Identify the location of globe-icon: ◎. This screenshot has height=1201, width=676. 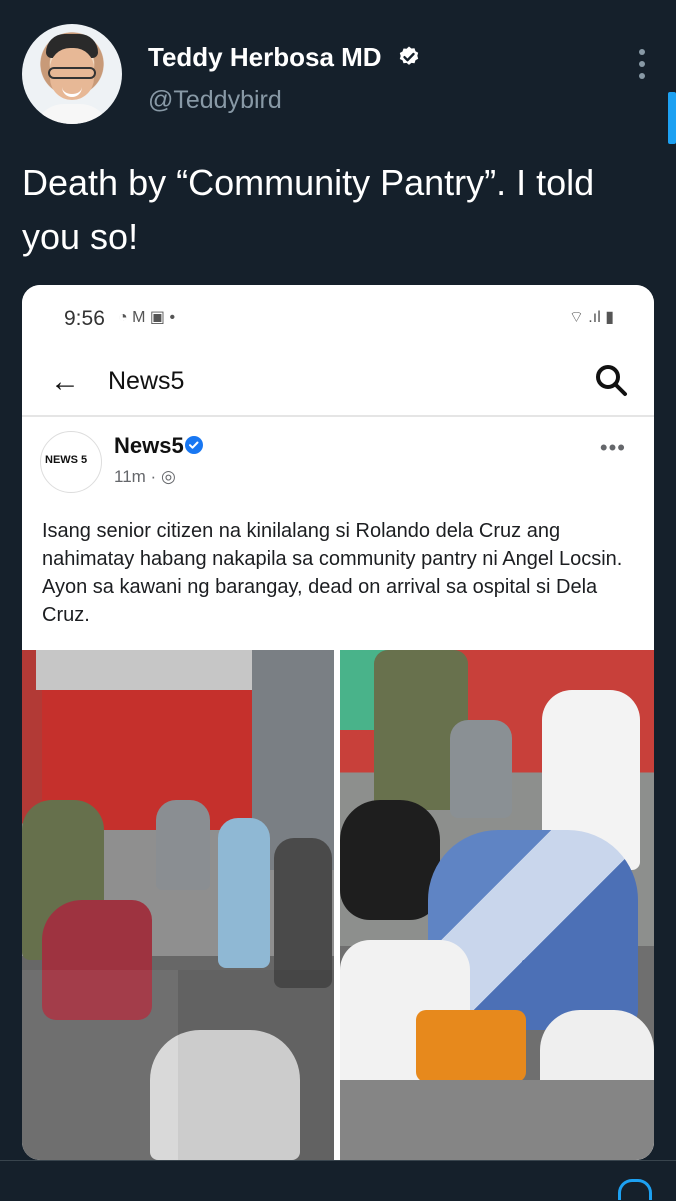
(168, 476).